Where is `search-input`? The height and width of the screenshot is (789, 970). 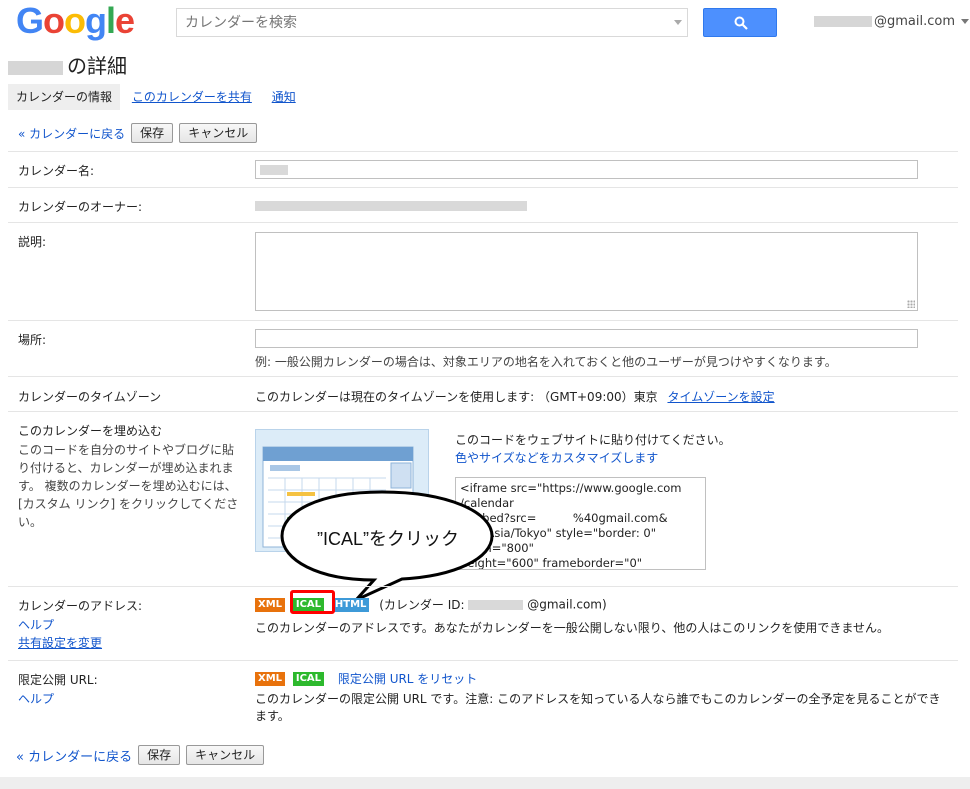
search-input is located at coordinates (417, 22).